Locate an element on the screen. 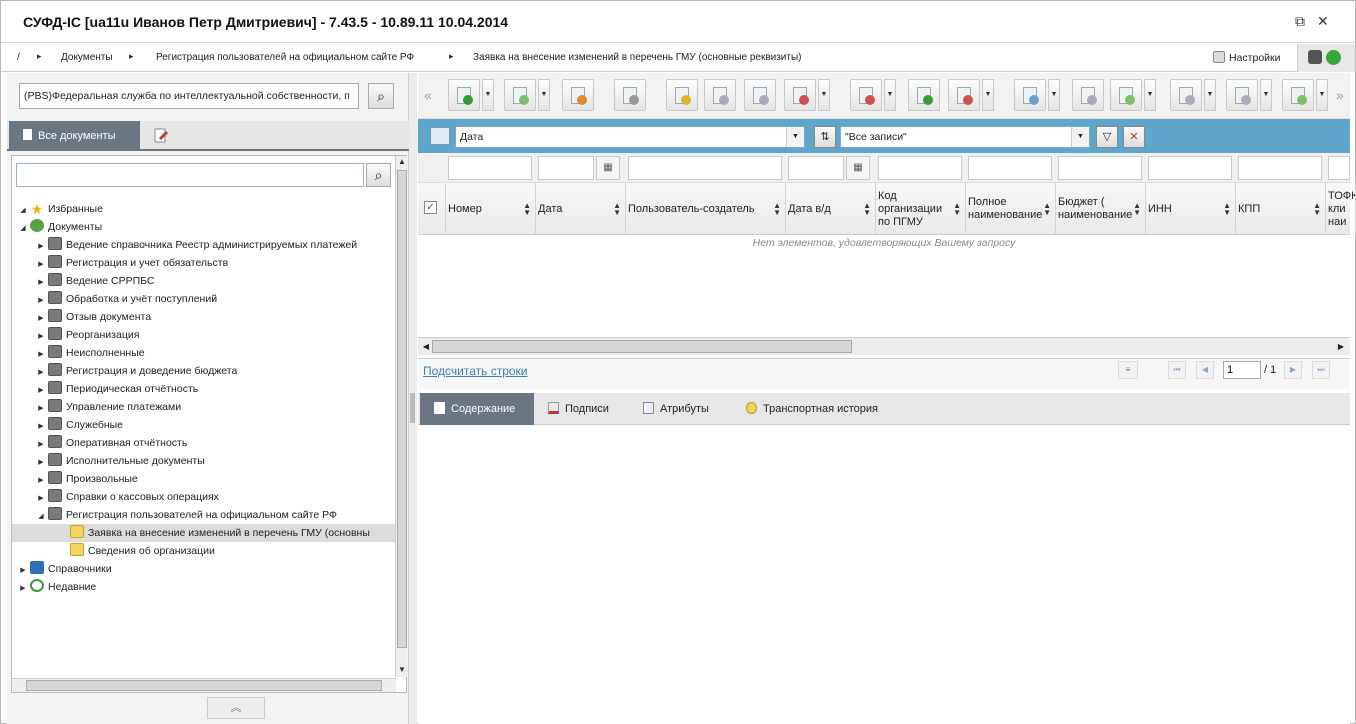 The width and height of the screenshot is (1356, 724). tree-node-directories: ▶ Справочники is located at coordinates (64, 569).